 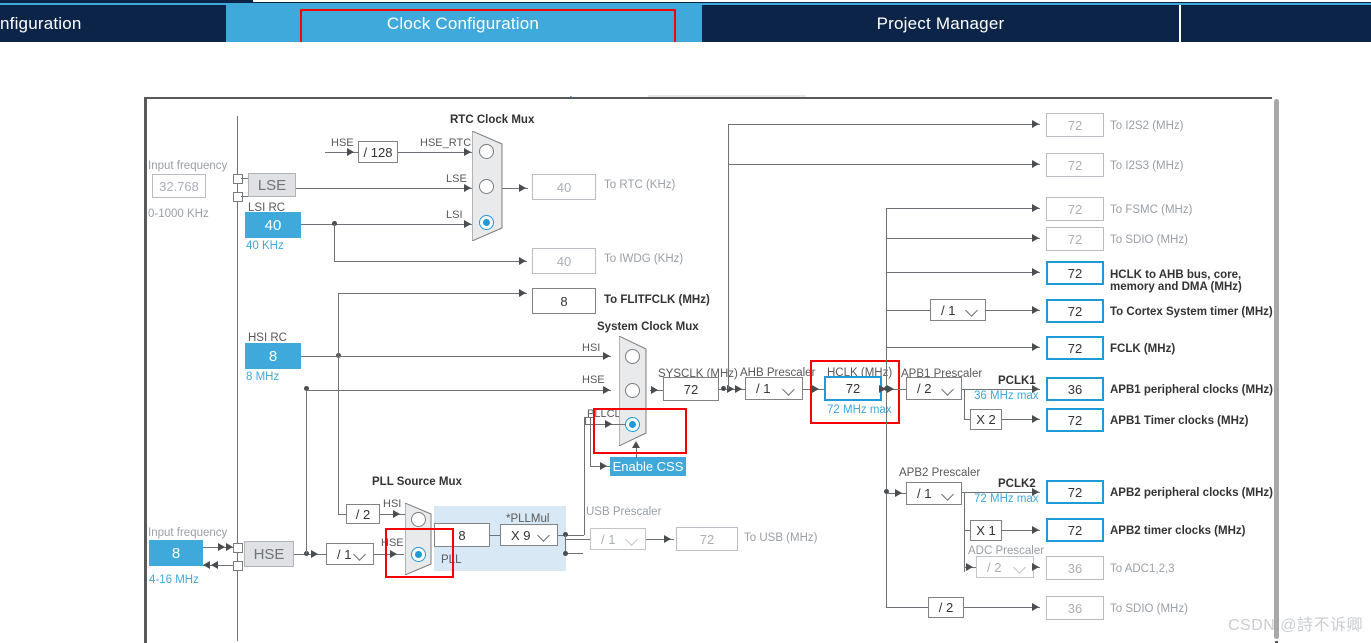 I want to click on rtc-mux-option-lse, so click(x=486, y=186).